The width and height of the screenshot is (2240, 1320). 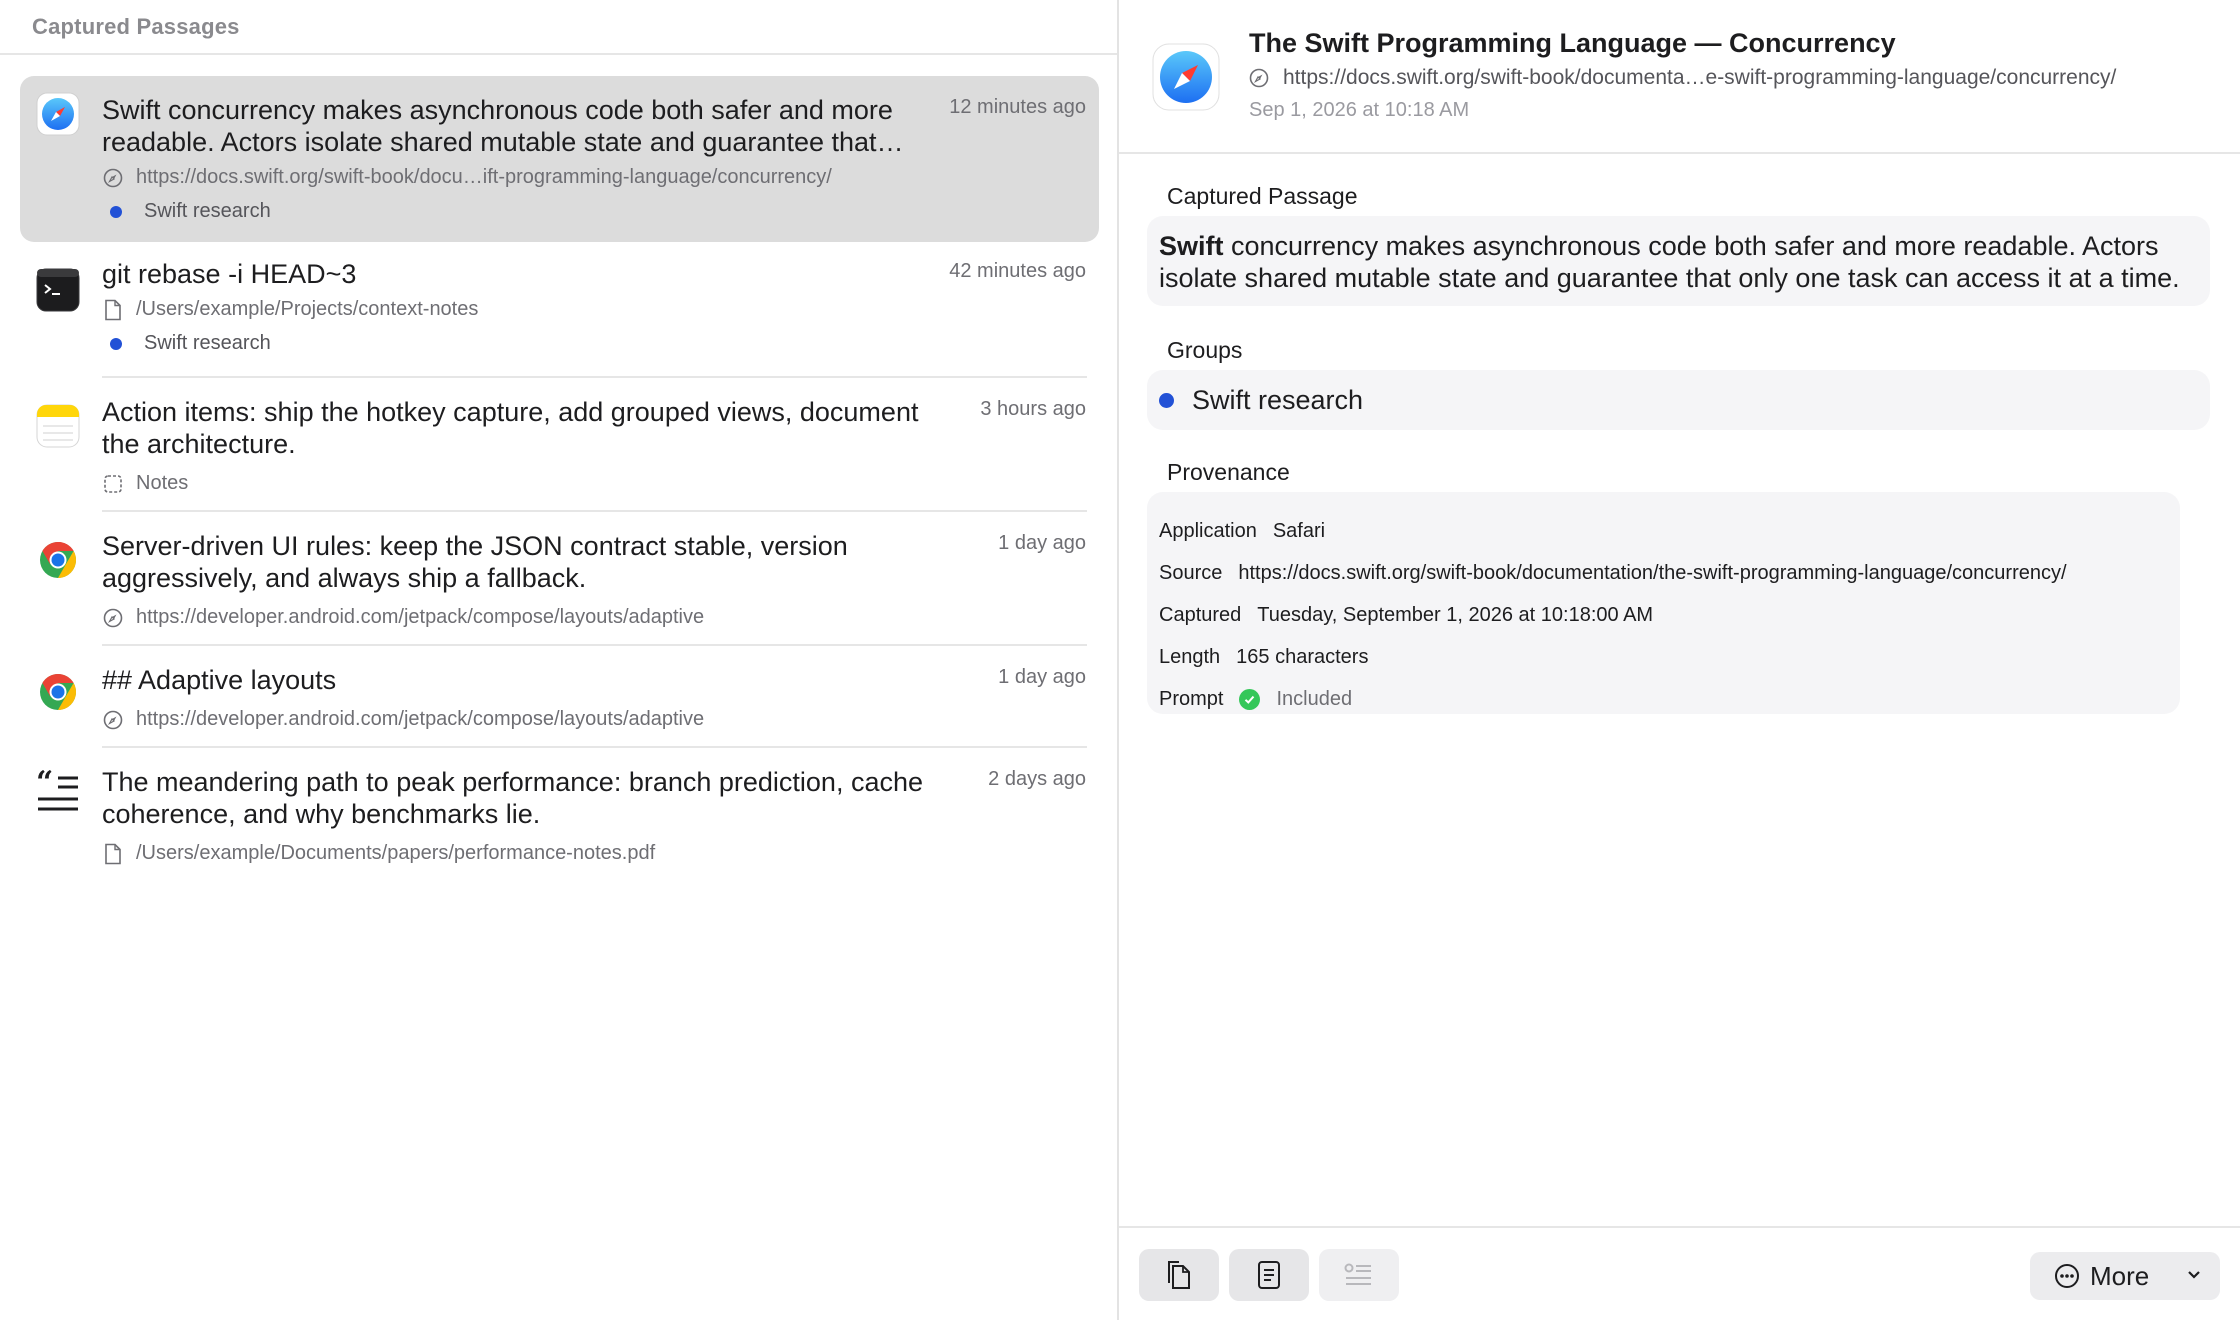 I want to click on window-icon, so click(x=113, y=484).